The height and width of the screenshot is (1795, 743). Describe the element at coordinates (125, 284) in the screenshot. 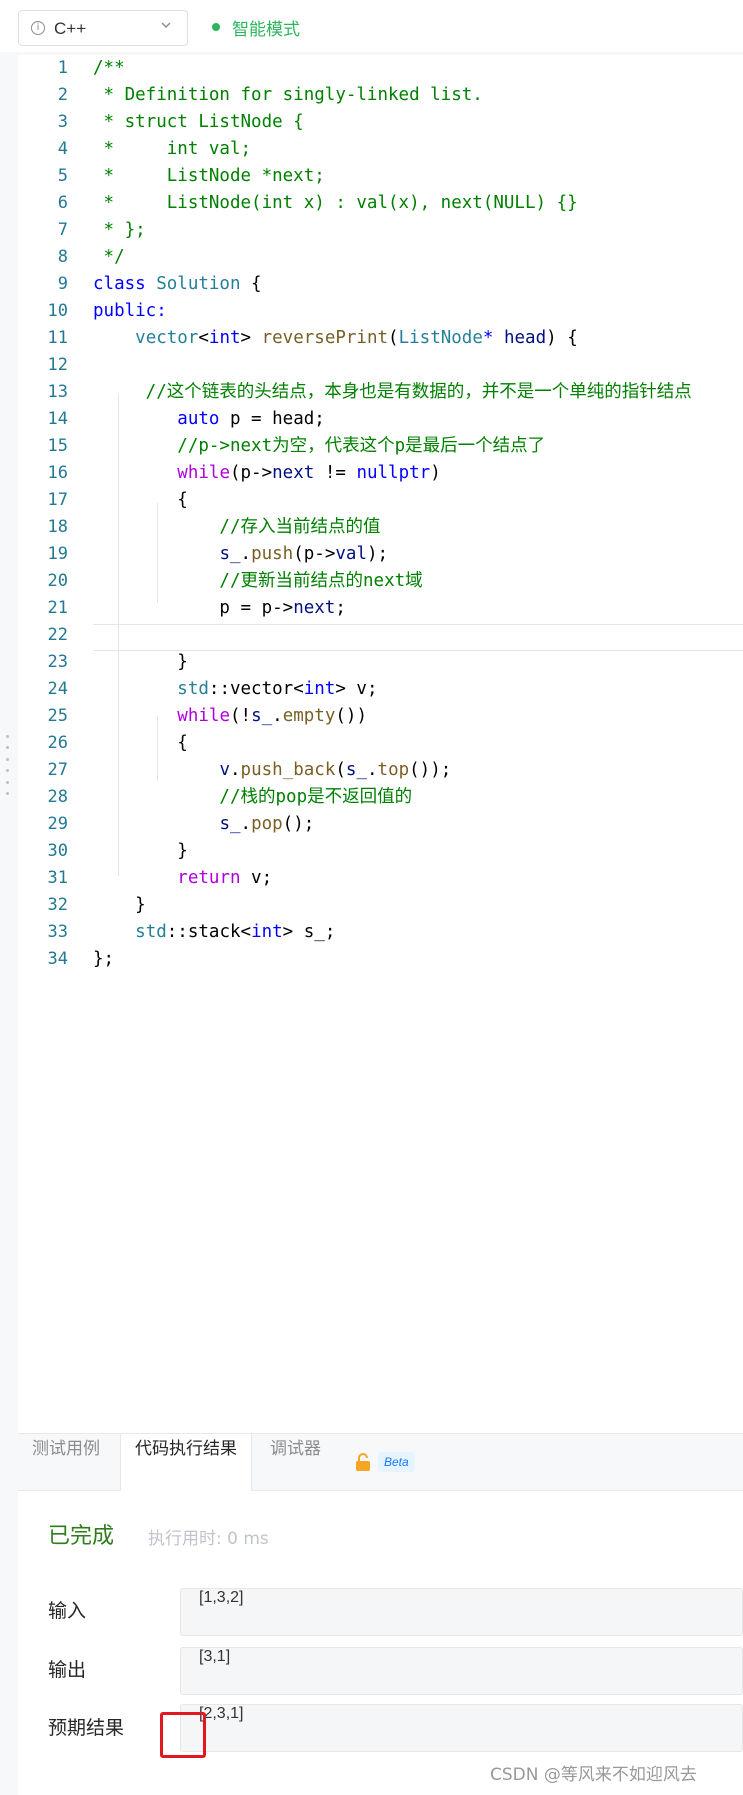

I see `code-token: class` at that location.